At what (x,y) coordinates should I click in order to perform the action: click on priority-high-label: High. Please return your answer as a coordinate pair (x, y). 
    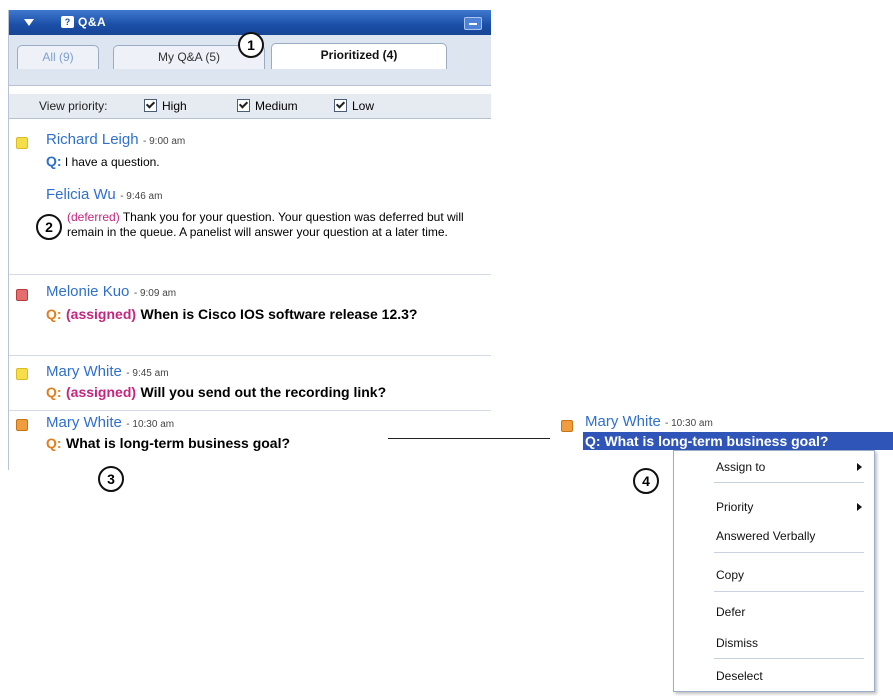
    Looking at the image, I should click on (174, 106).